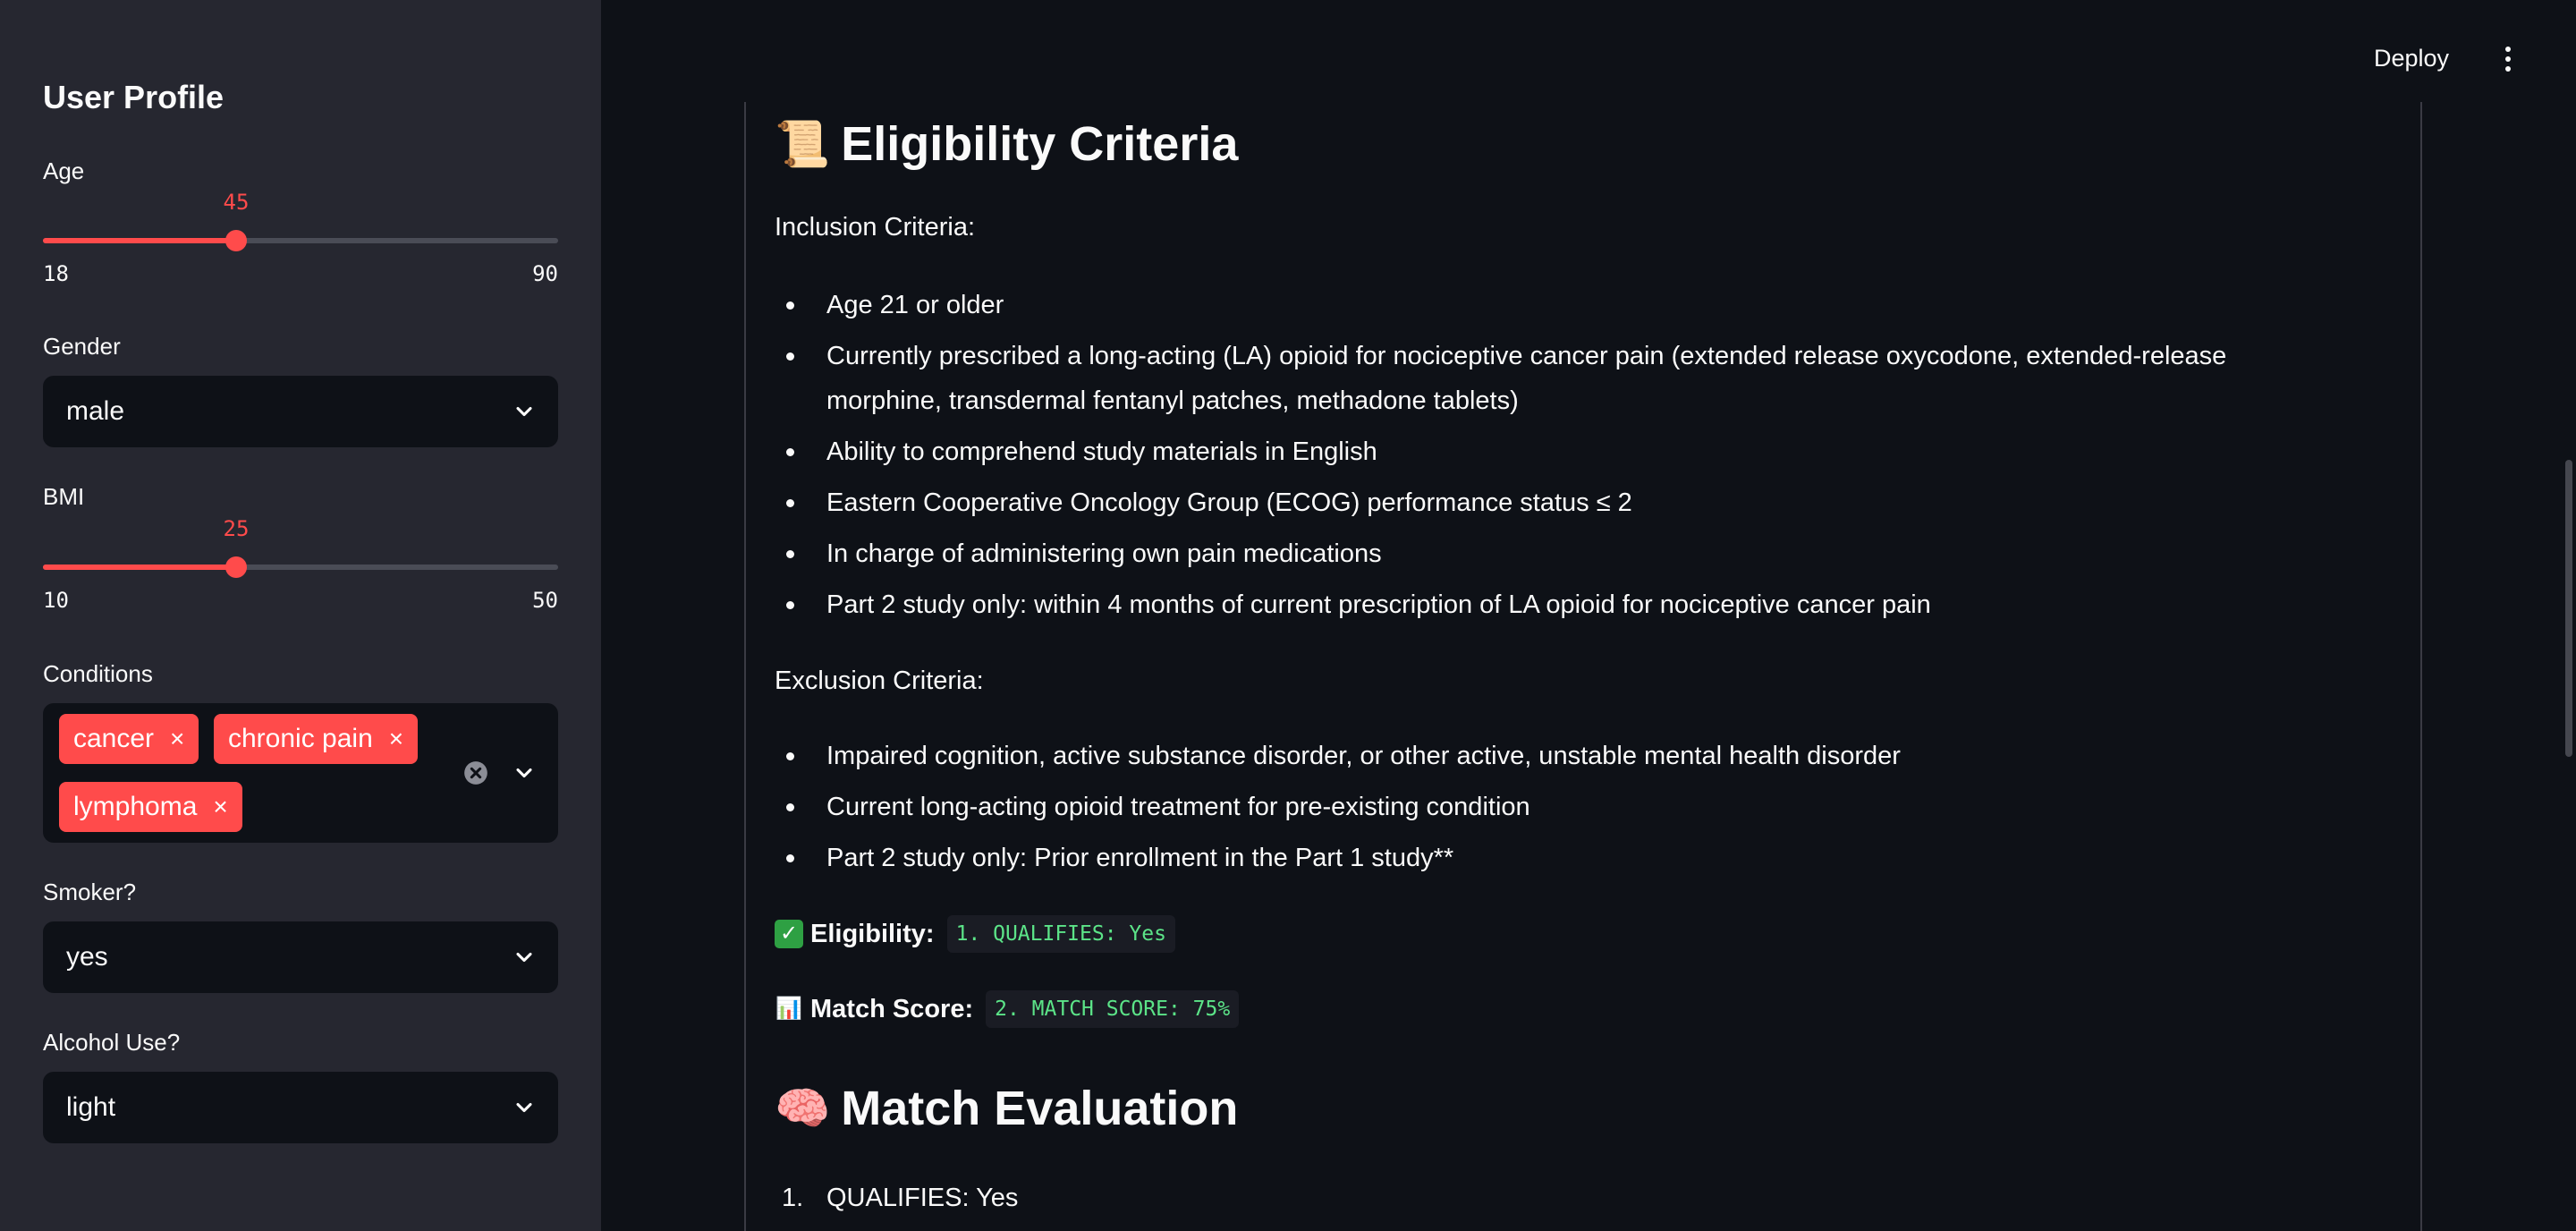 This screenshot has width=2576, height=1231. What do you see at coordinates (135, 806) in the screenshot?
I see `condition-chip-label: lymphoma` at bounding box center [135, 806].